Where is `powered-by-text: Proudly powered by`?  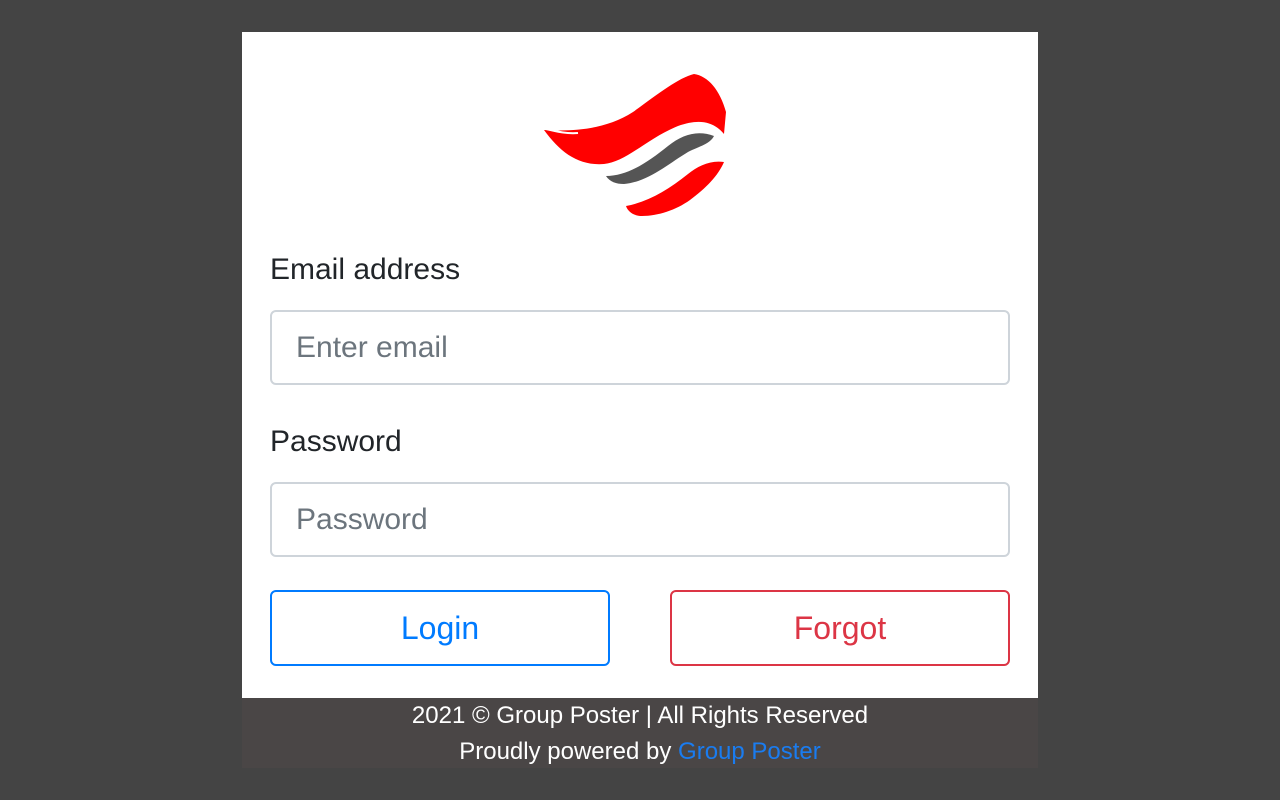
powered-by-text: Proudly powered by is located at coordinates (569, 751).